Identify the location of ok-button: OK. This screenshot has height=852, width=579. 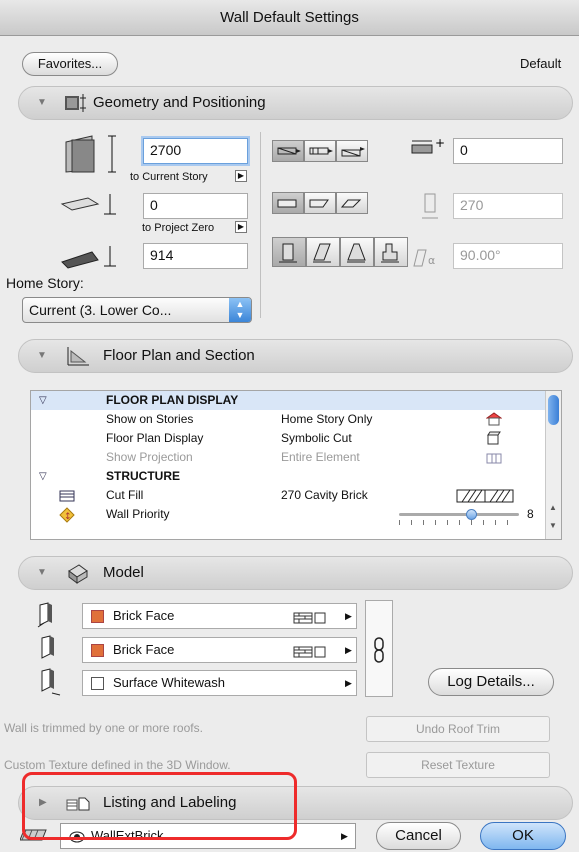
(523, 836).